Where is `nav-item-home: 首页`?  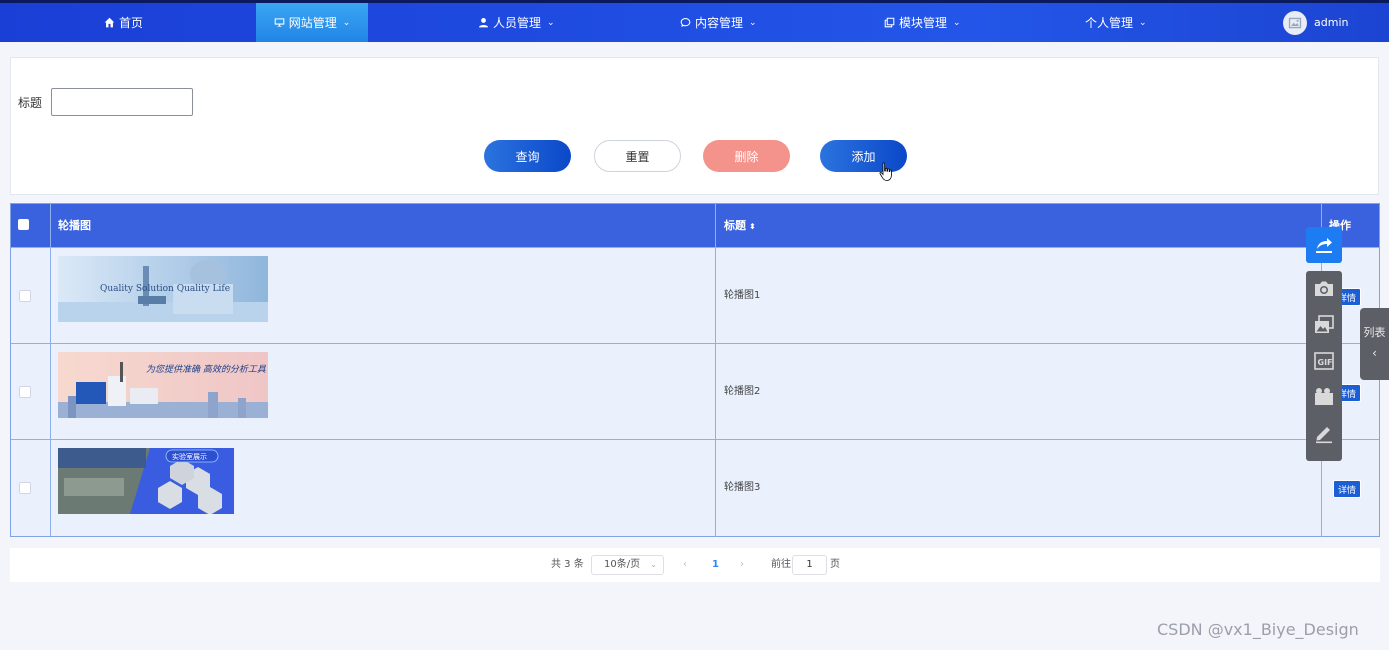
nav-item-home: 首页 is located at coordinates (123, 22).